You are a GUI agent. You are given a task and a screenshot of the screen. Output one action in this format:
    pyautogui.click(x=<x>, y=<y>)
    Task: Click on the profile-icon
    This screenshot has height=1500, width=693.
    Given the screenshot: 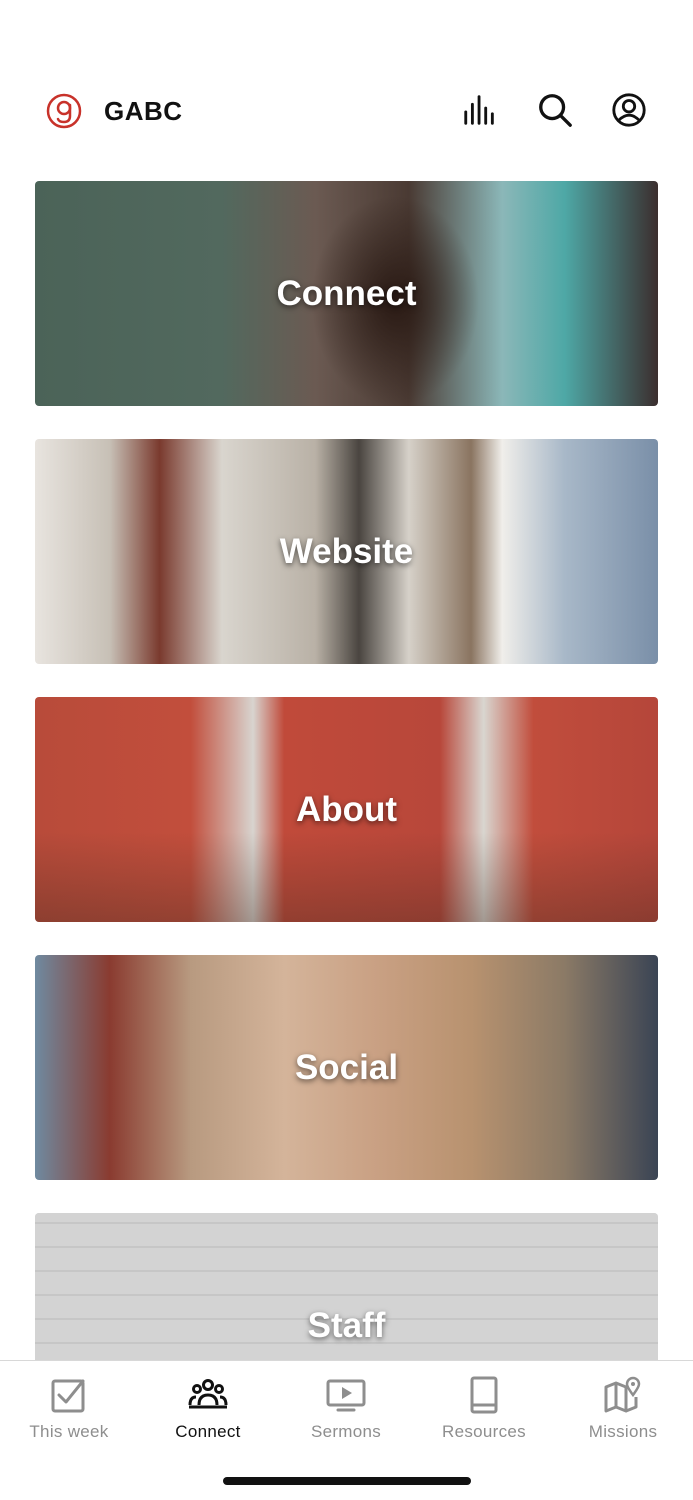 What is the action you would take?
    pyautogui.click(x=629, y=110)
    